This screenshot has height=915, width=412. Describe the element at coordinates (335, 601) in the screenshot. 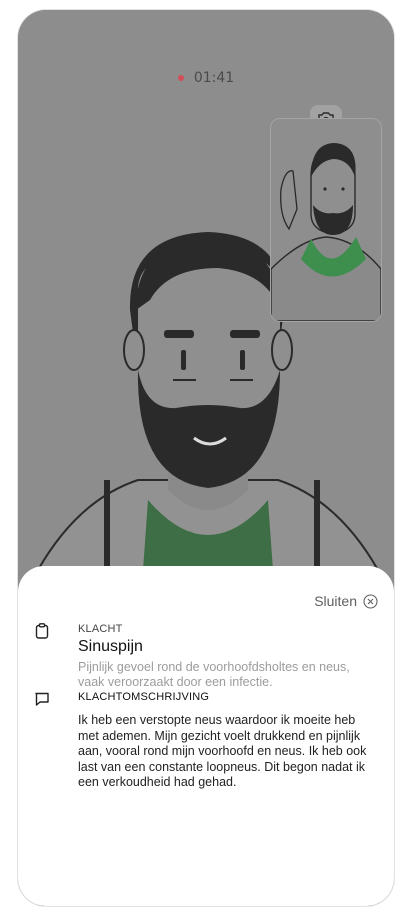

I see `close-button-label: Sluiten` at that location.